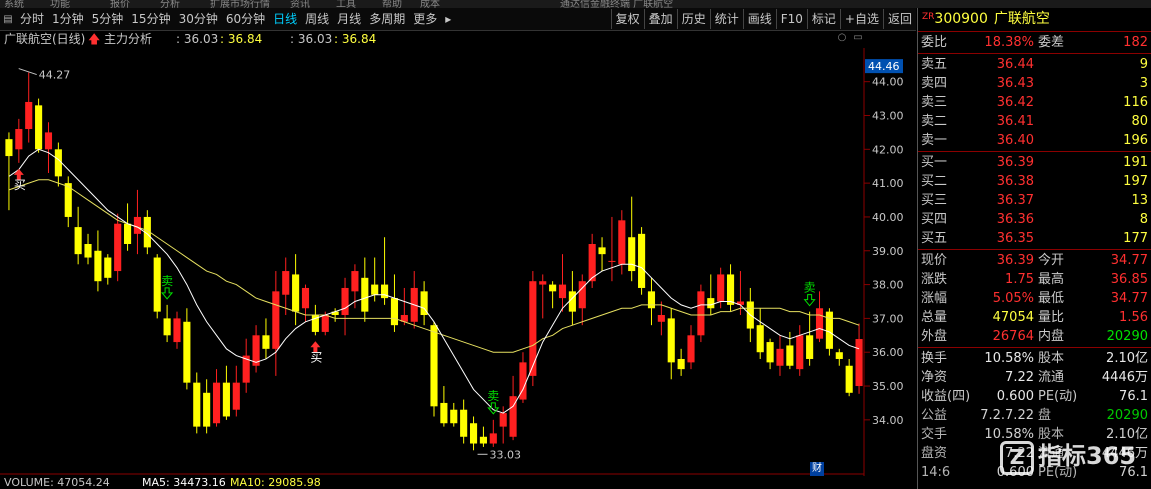 The image size is (1151, 489). Describe the element at coordinates (170, 4) in the screenshot. I see `top-menu-item: 分析` at that location.